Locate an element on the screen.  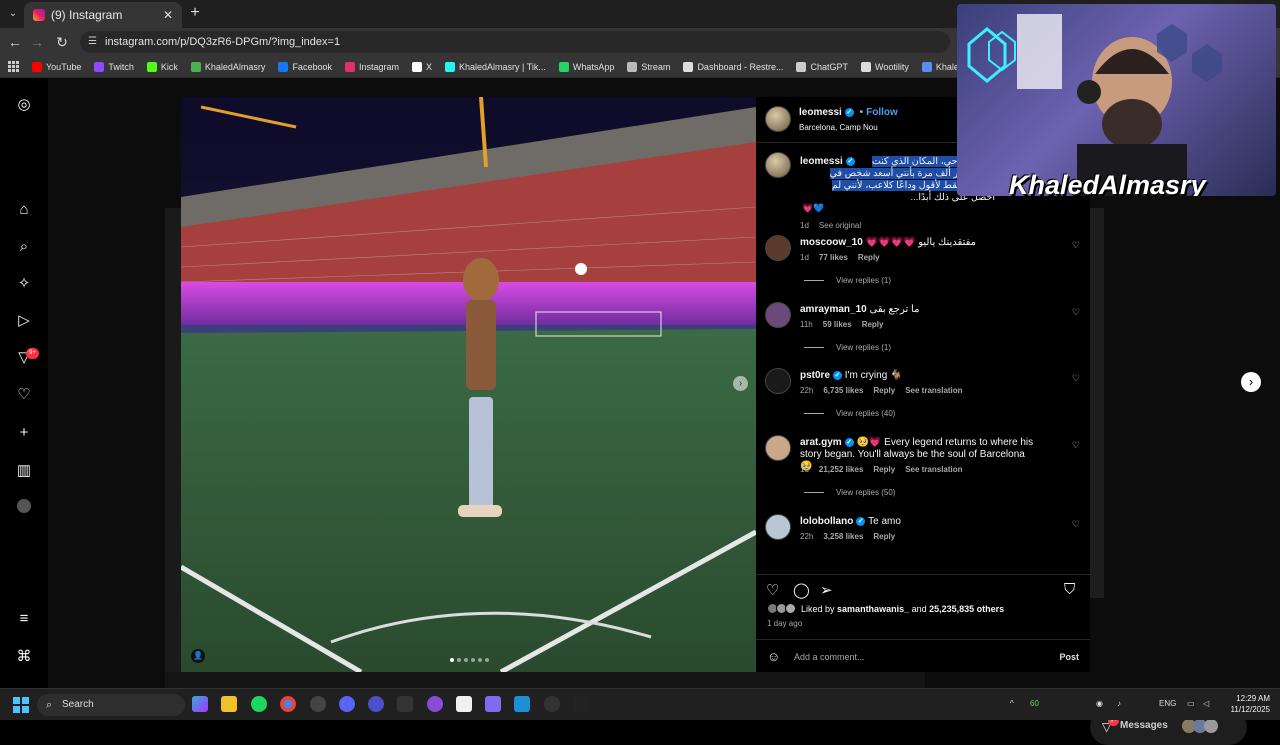
bookmark-item: KhaledAlmasry is located at coordinates (227, 66).